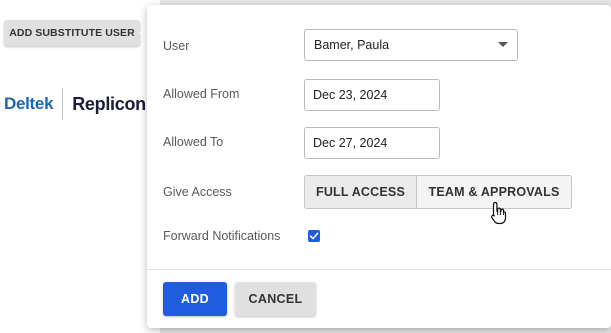 The height and width of the screenshot is (333, 611). I want to click on allowed-from-input: Dec 23, 2024, so click(372, 95).